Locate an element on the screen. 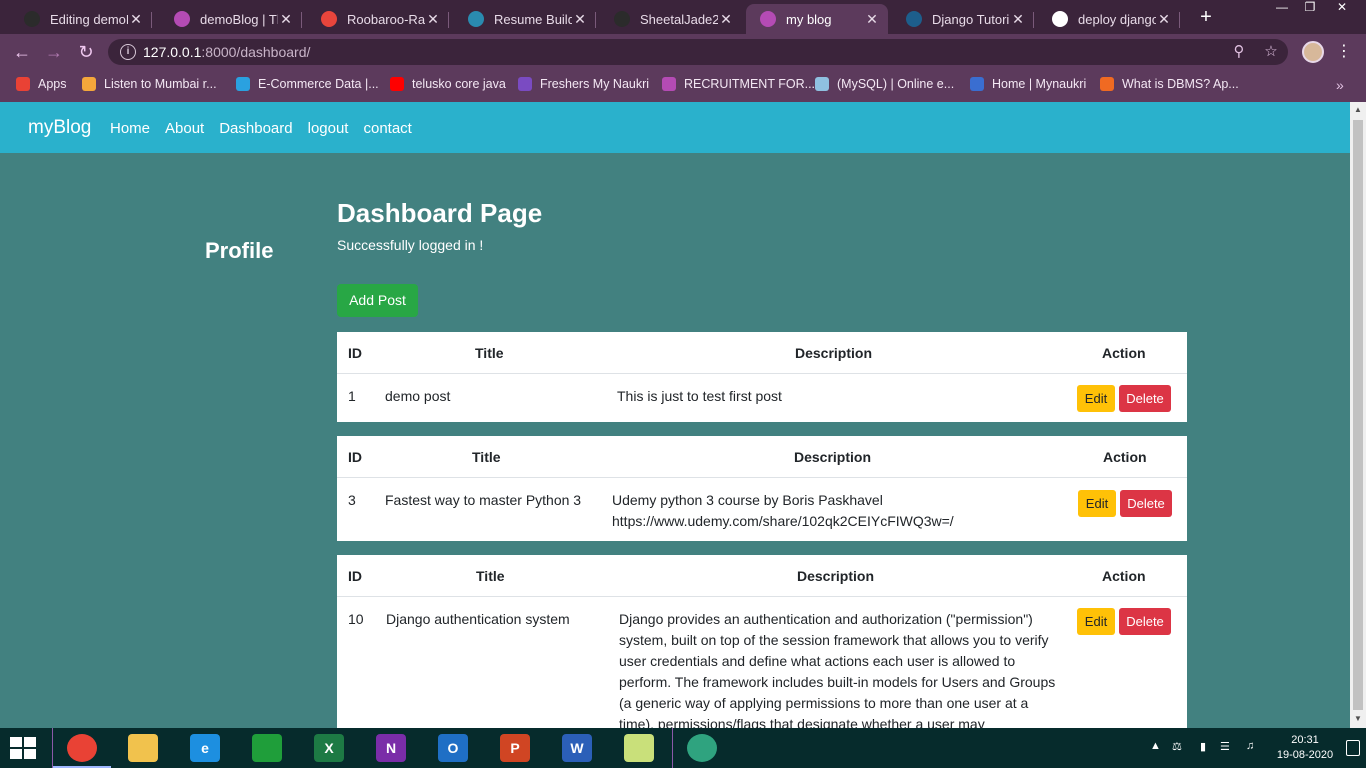 The height and width of the screenshot is (768, 1366). clock-date: 19-08-2020 is located at coordinates (1305, 755).